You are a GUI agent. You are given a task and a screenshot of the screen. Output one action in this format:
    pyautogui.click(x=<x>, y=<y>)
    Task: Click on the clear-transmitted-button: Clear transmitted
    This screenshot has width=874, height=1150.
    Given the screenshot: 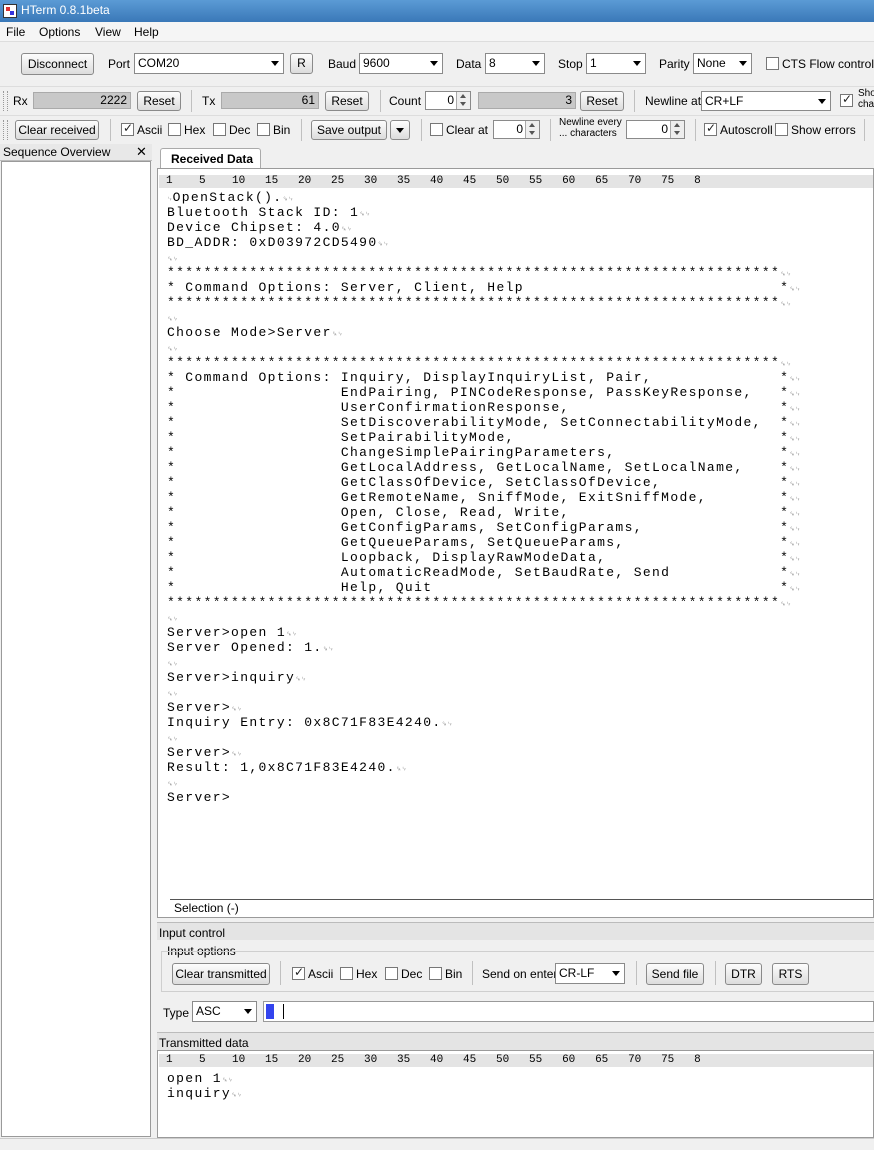 What is the action you would take?
    pyautogui.click(x=221, y=974)
    